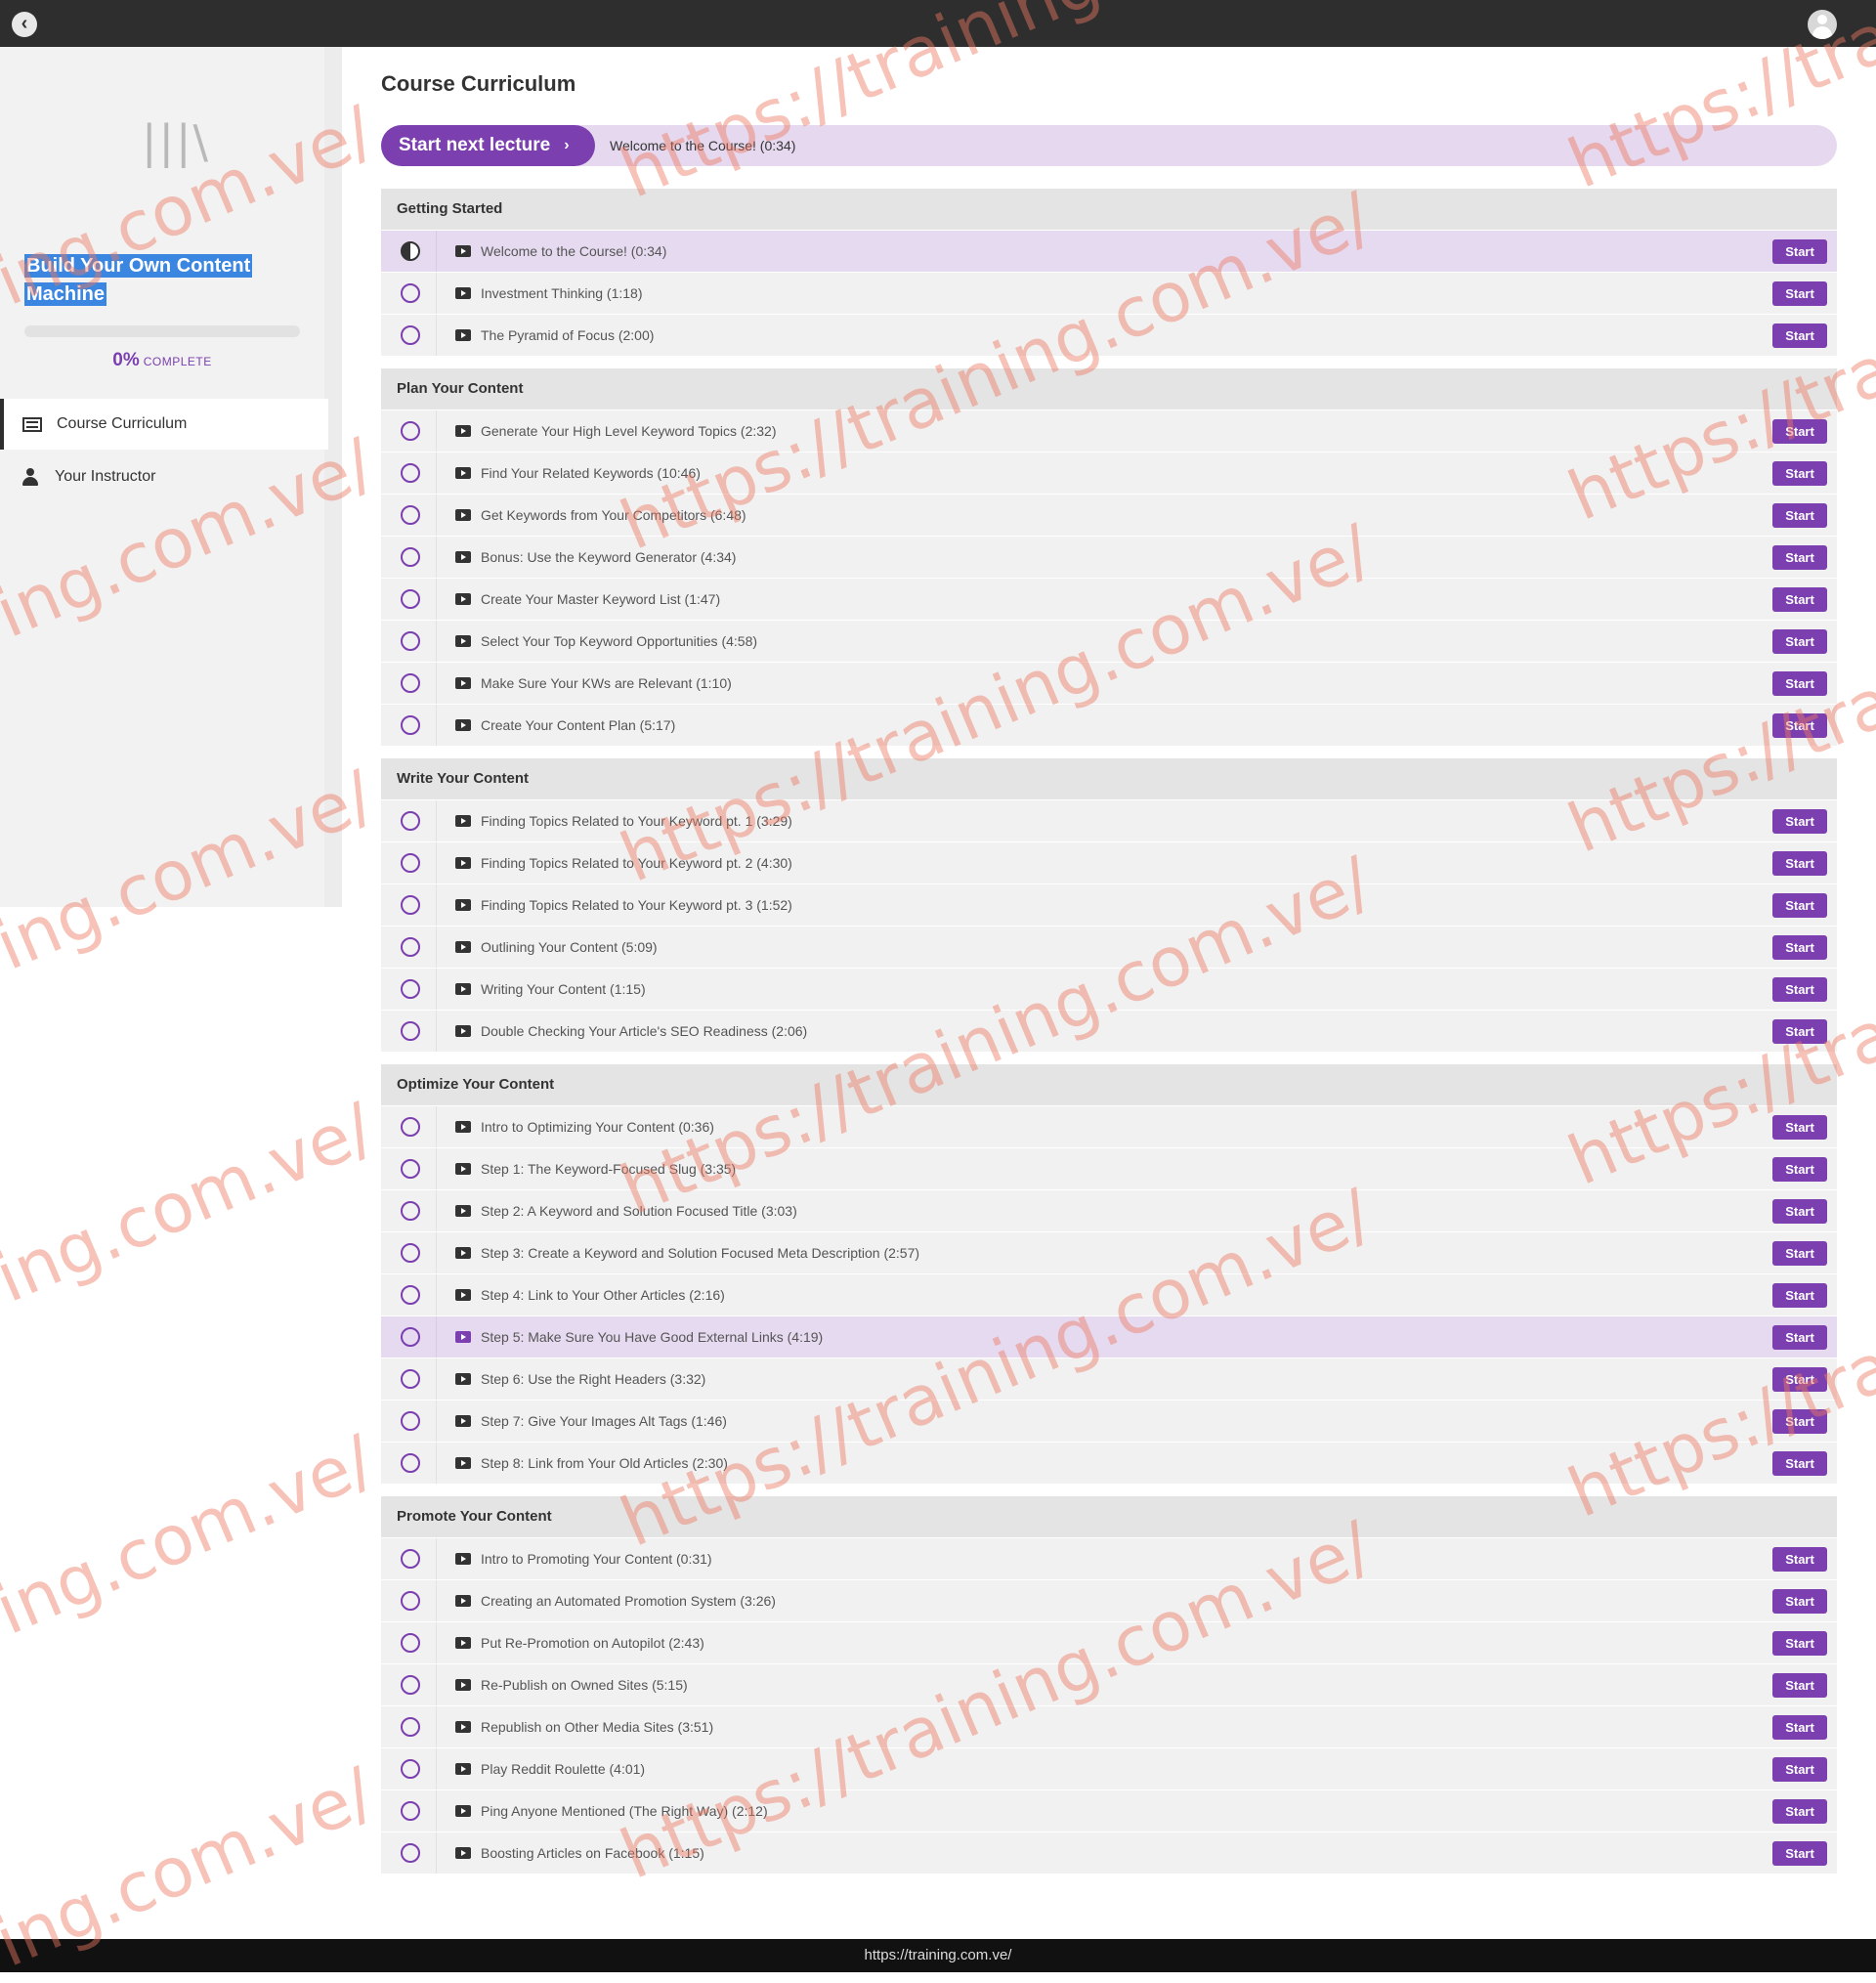  Describe the element at coordinates (593, 1379) in the screenshot. I see `lecture-title: Step 6: Use the Right Headers (3:32)` at that location.